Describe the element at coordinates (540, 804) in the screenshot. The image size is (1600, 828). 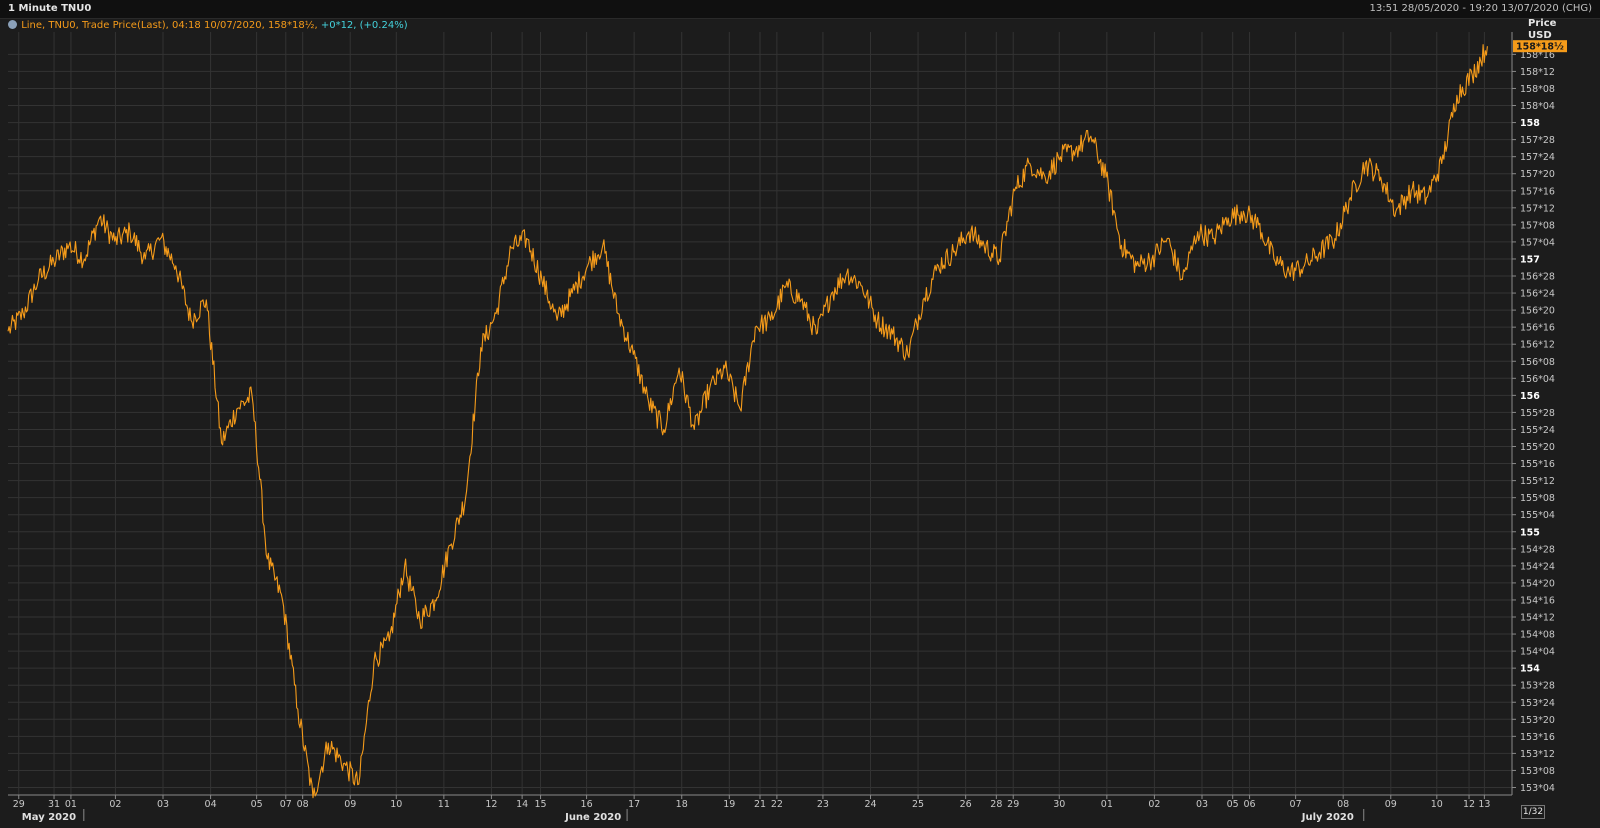
I see `x-tick-label: 15` at that location.